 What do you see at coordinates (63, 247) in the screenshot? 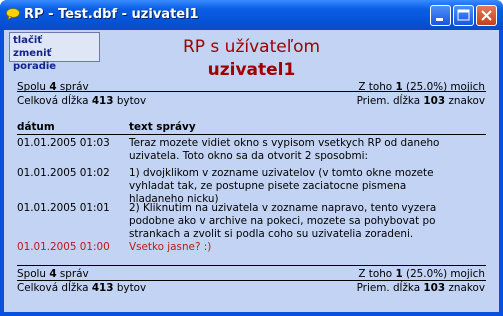
I see `row-date-own: 01.01.2005 01:00` at bounding box center [63, 247].